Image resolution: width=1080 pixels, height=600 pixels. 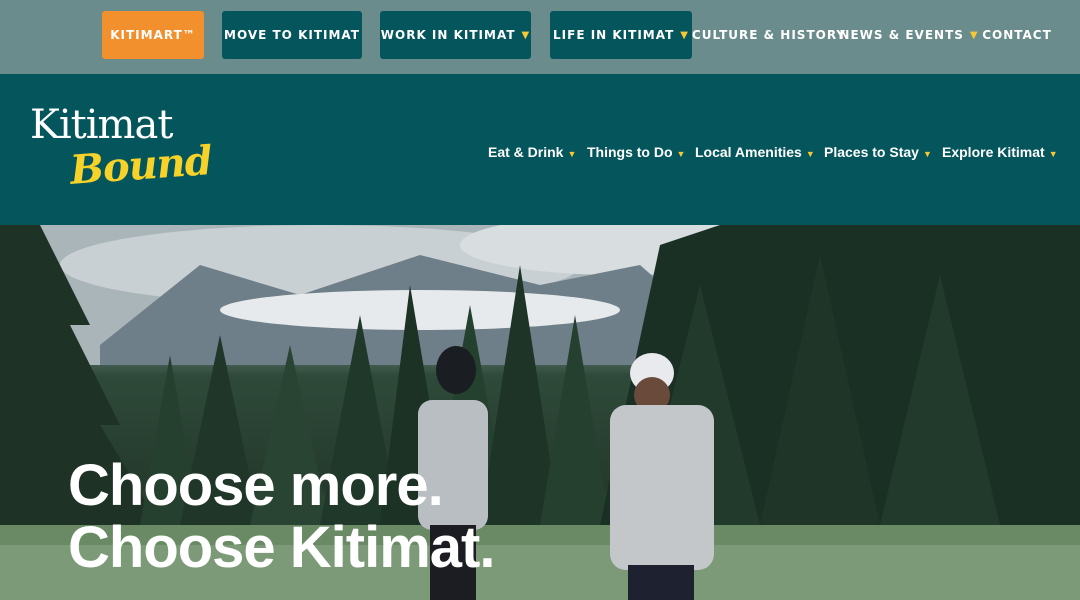 I want to click on nav-things-to-do: Things to Do ▼, so click(x=636, y=152).